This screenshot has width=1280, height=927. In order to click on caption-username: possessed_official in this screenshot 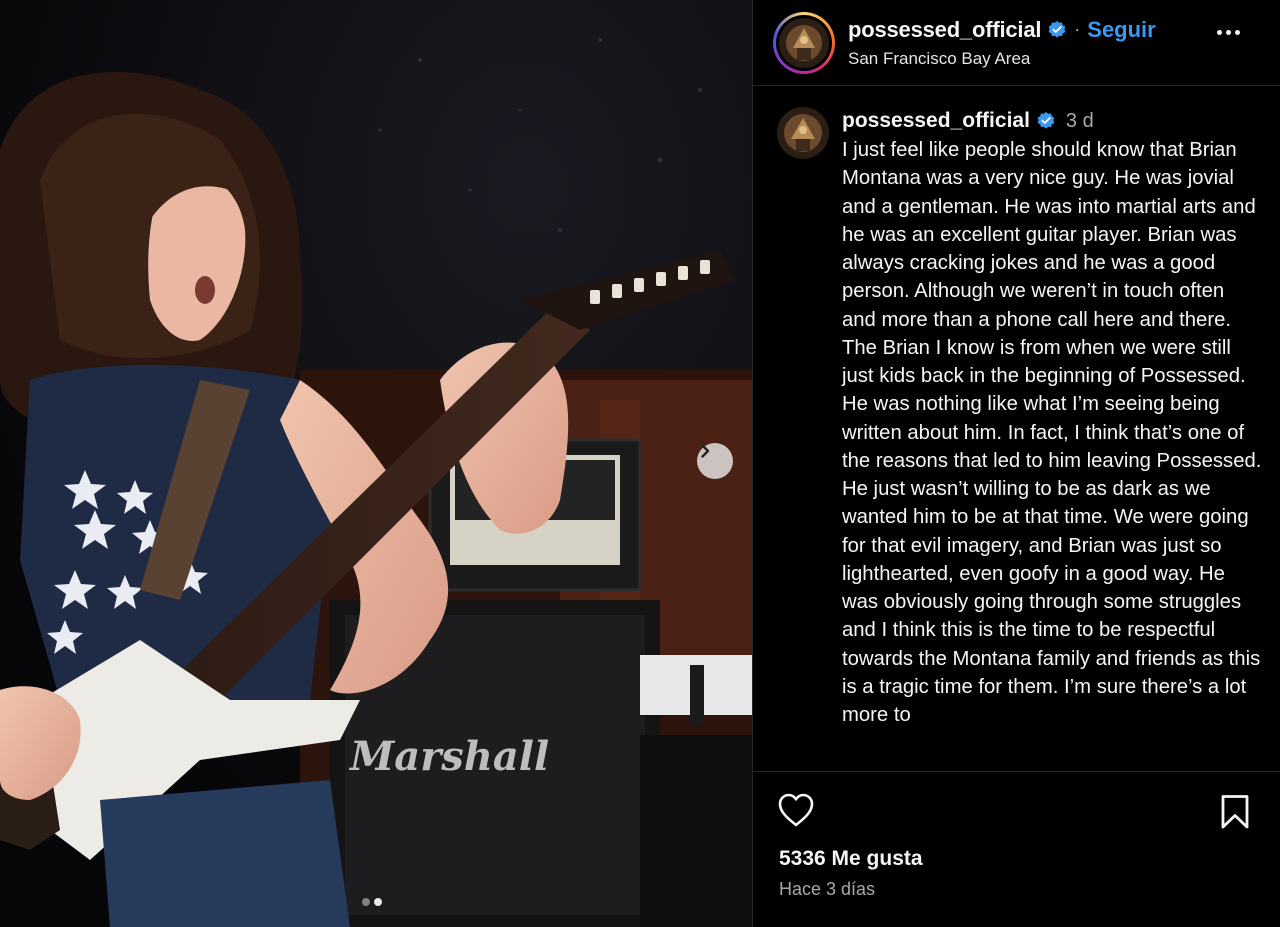, I will do `click(936, 121)`.